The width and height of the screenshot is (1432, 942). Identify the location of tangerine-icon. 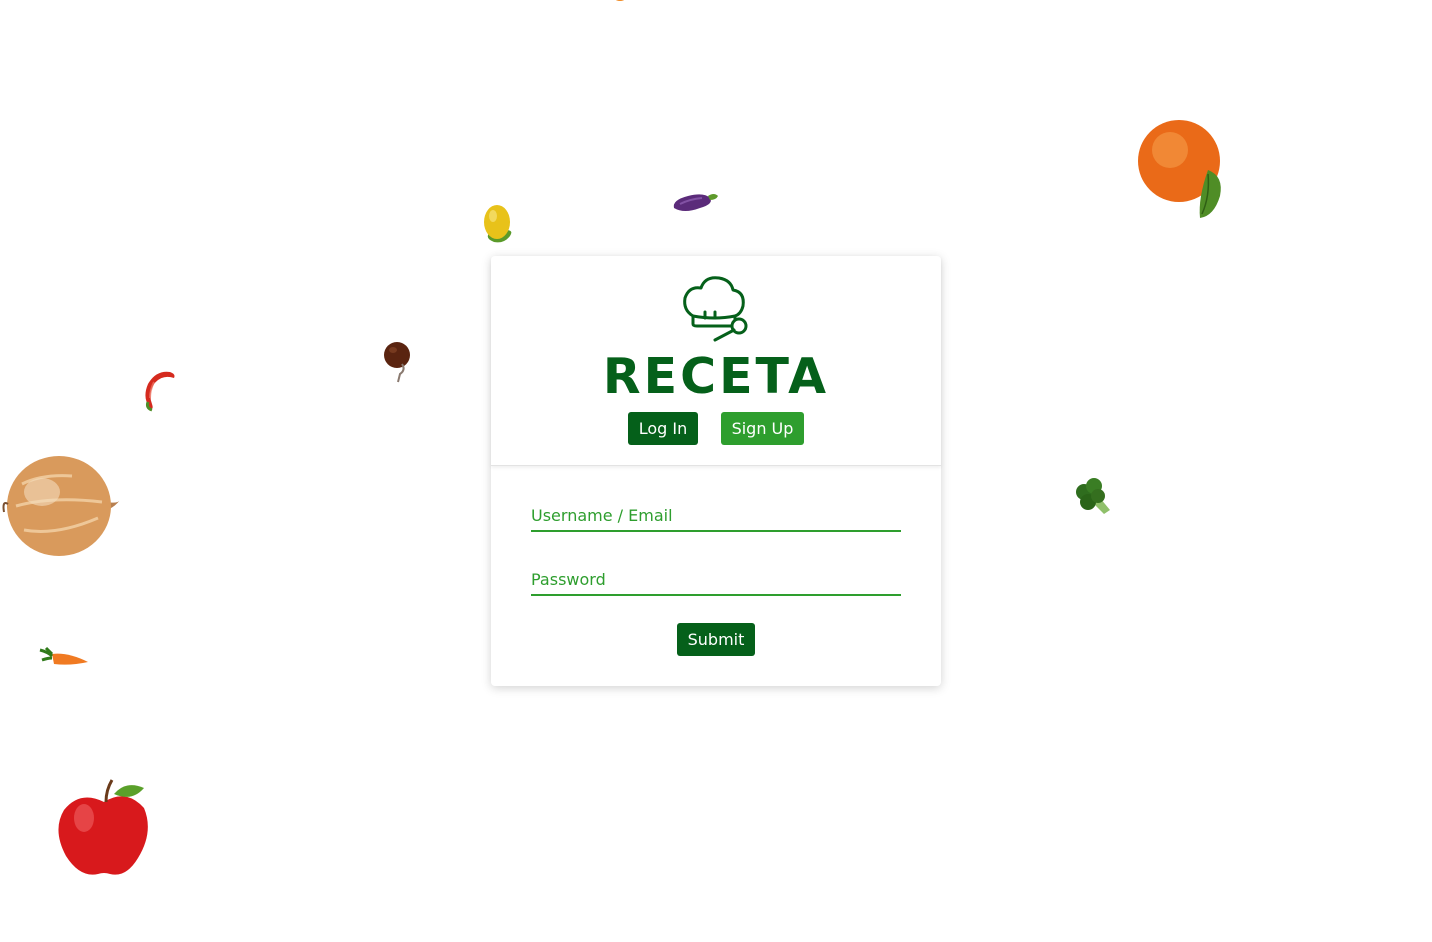
(620, 2).